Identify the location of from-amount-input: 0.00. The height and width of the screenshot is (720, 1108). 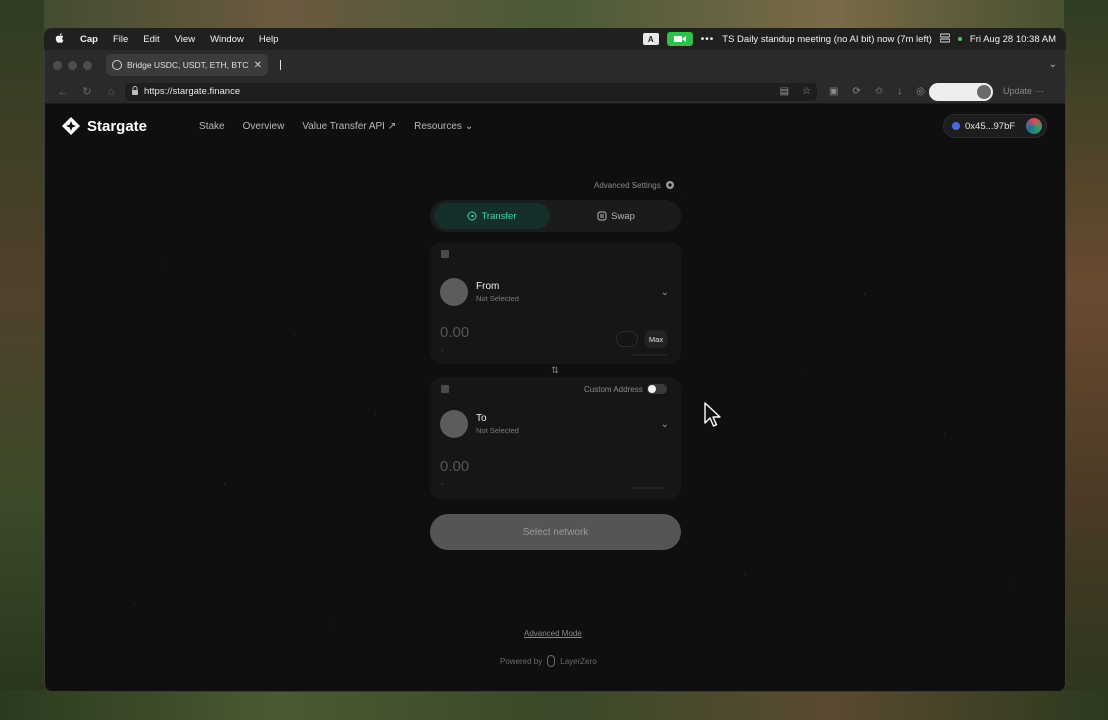
(454, 332).